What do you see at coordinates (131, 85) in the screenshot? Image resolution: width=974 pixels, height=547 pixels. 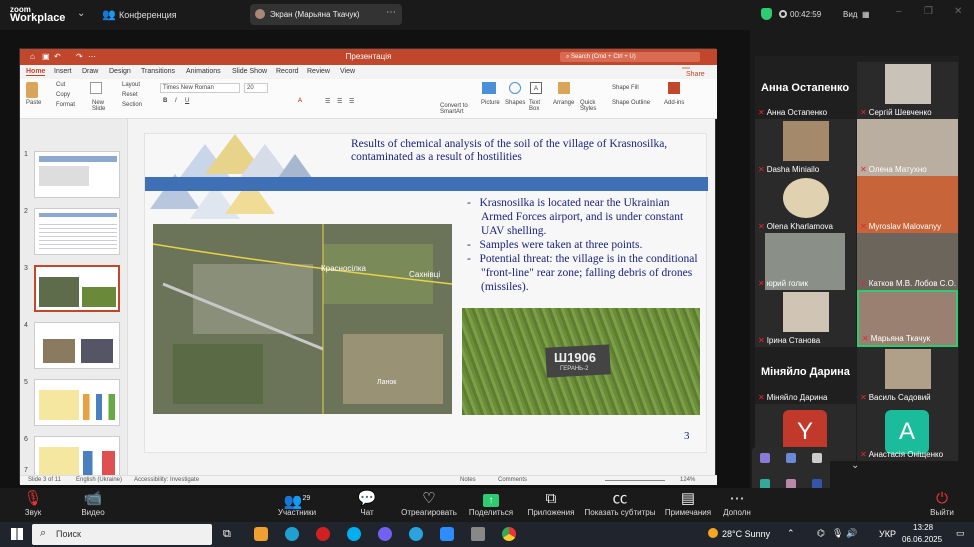 I see `layout-button: Layout` at bounding box center [131, 85].